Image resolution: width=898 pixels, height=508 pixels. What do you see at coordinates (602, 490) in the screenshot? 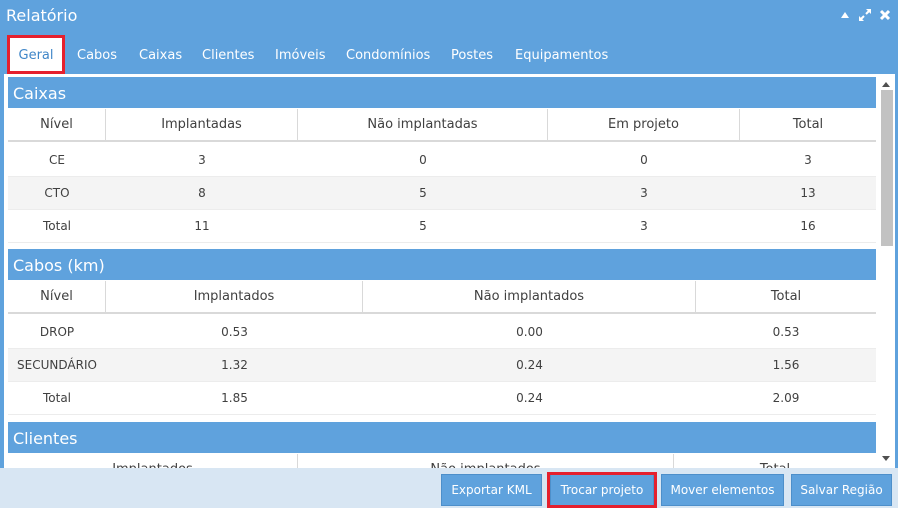
I see `switch-project-button: Trocar projeto` at bounding box center [602, 490].